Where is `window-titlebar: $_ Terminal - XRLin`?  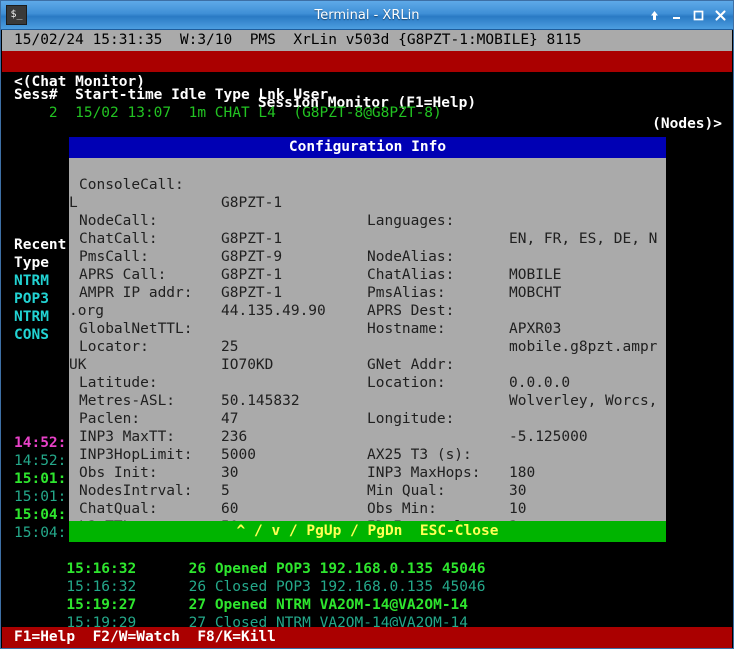 window-titlebar: $_ Terminal - XRLin is located at coordinates (367, 15).